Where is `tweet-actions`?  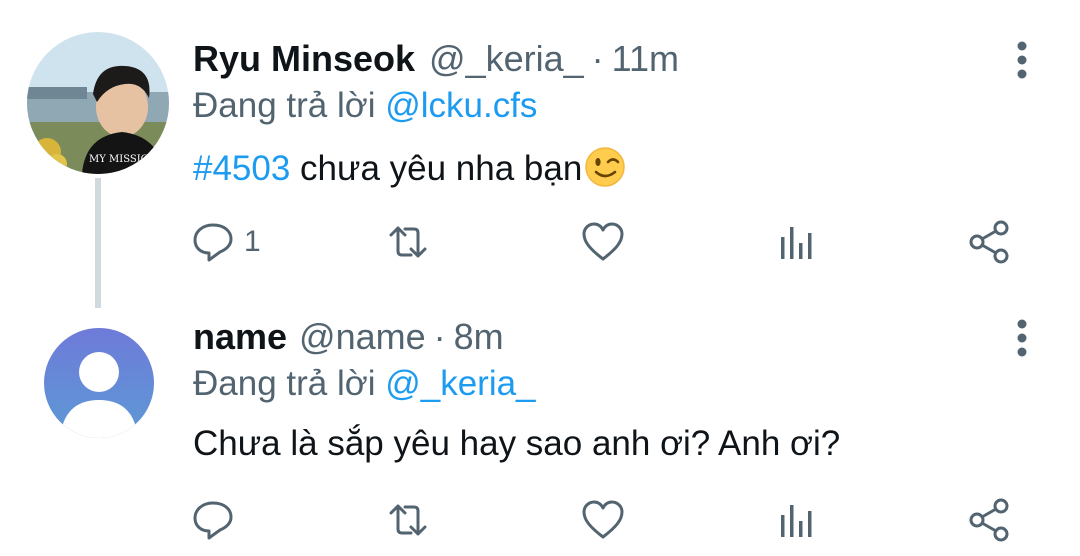 tweet-actions is located at coordinates (540, 520).